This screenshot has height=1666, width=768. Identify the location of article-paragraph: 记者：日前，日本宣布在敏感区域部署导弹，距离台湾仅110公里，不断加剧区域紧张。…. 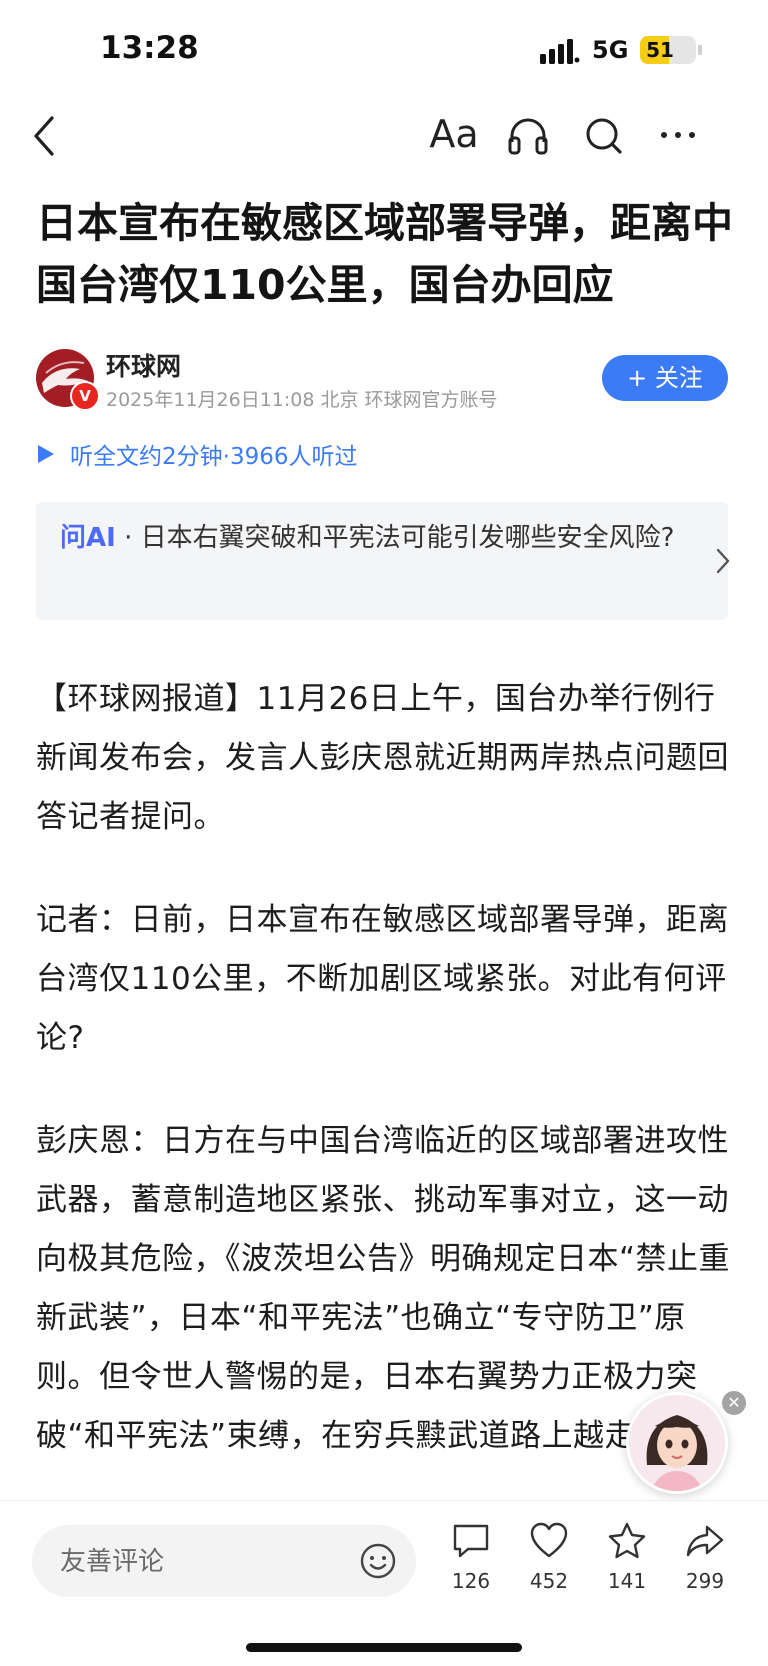
(382, 979).